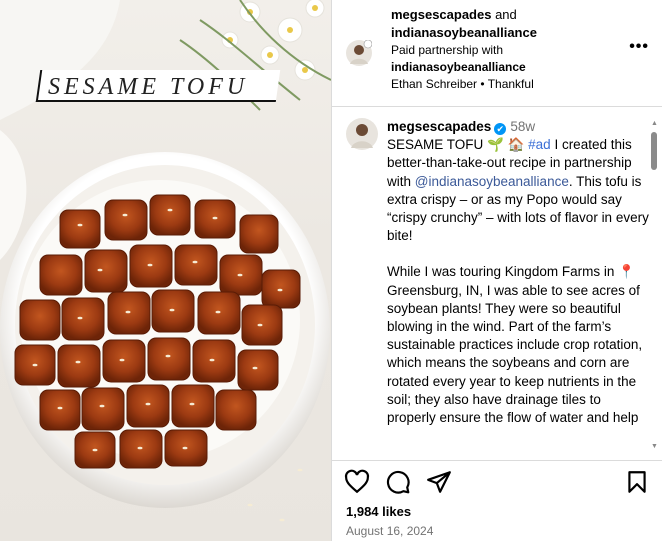 Image resolution: width=662 pixels, height=541 pixels. I want to click on audio-track: Ethan Schreiber • Thankful, so click(464, 84).